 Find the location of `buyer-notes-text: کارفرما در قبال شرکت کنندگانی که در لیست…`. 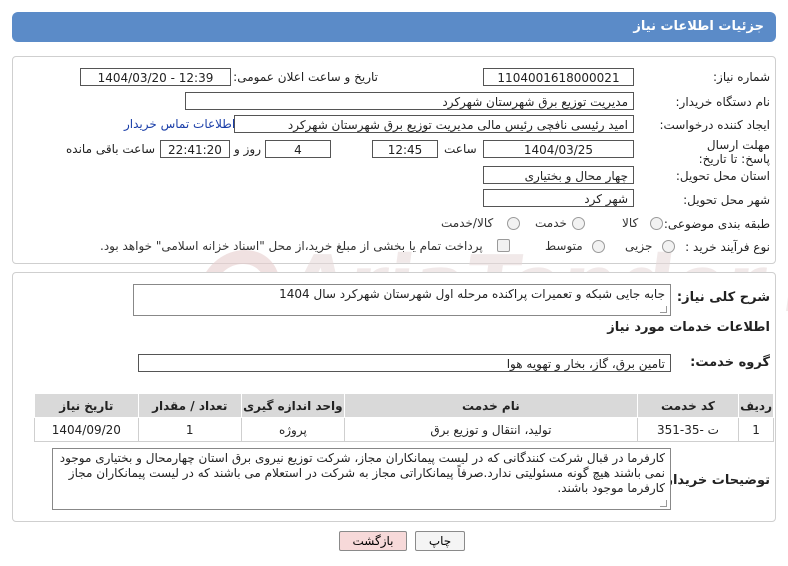

buyer-notes-text: کارفرما در قبال شرکت کنندگانی که در لیست… is located at coordinates (362, 473).